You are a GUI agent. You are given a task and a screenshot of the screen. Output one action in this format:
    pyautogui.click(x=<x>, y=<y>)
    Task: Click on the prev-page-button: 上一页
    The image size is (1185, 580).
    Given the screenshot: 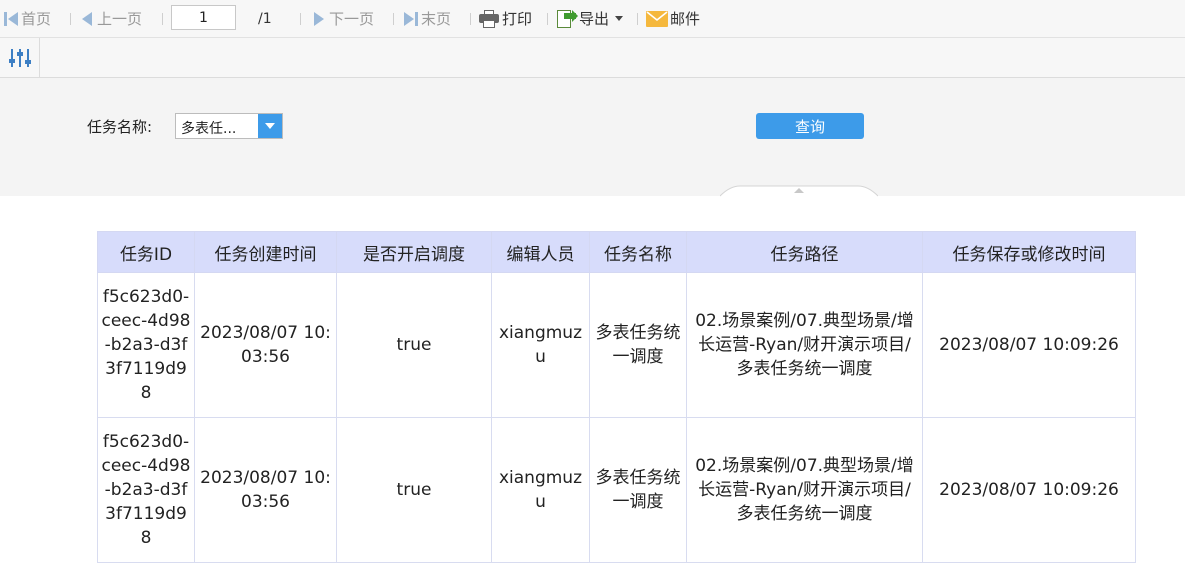 What is the action you would take?
    pyautogui.click(x=112, y=18)
    